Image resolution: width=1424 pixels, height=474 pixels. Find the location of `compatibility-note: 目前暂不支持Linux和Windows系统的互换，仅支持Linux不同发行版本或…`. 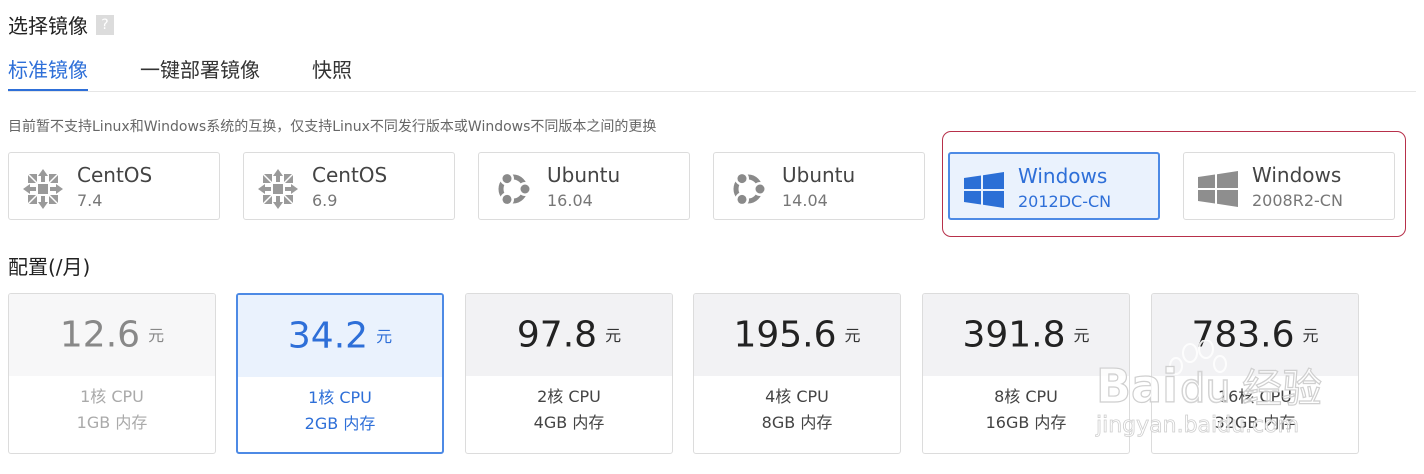

compatibility-note: 目前暂不支持Linux和Windows系统的互换，仅支持Linux不同发行版本或… is located at coordinates (332, 127).